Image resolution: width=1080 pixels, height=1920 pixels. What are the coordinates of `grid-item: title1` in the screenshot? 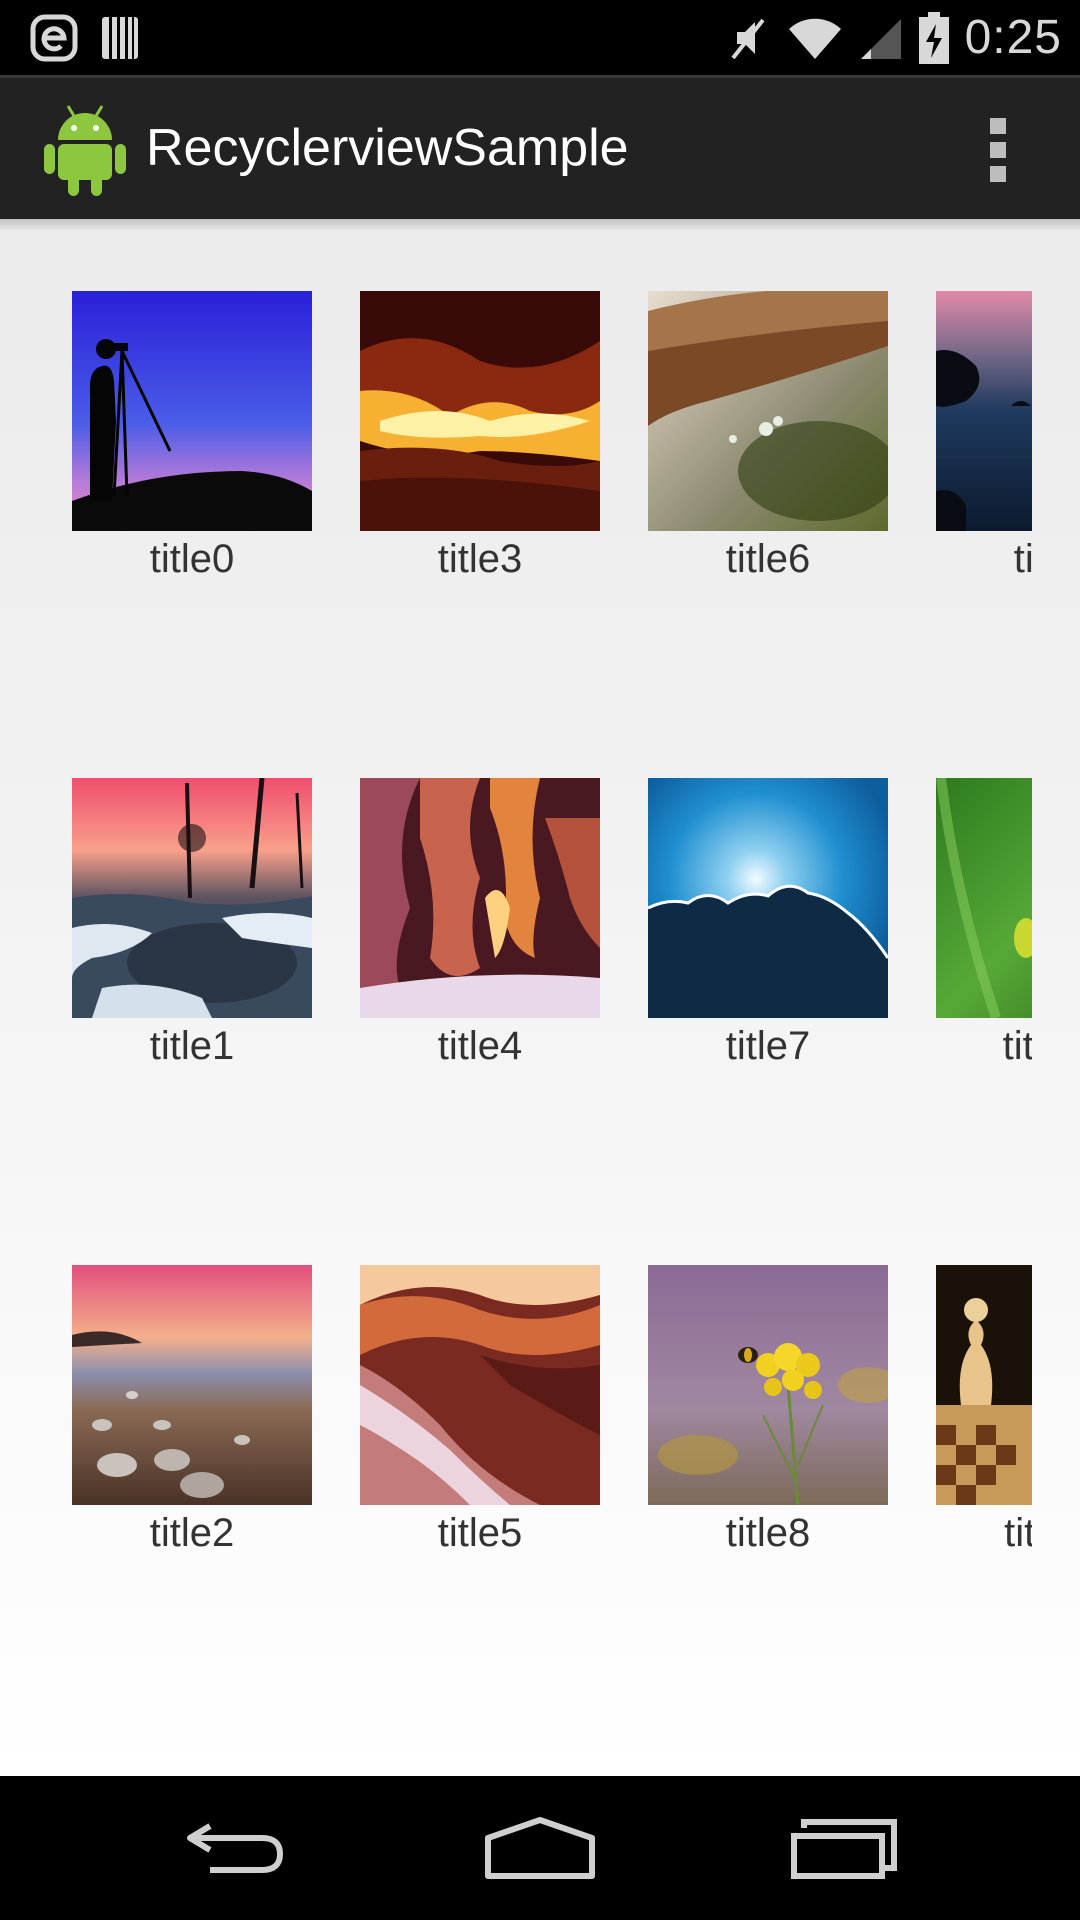 It's located at (192, 923).